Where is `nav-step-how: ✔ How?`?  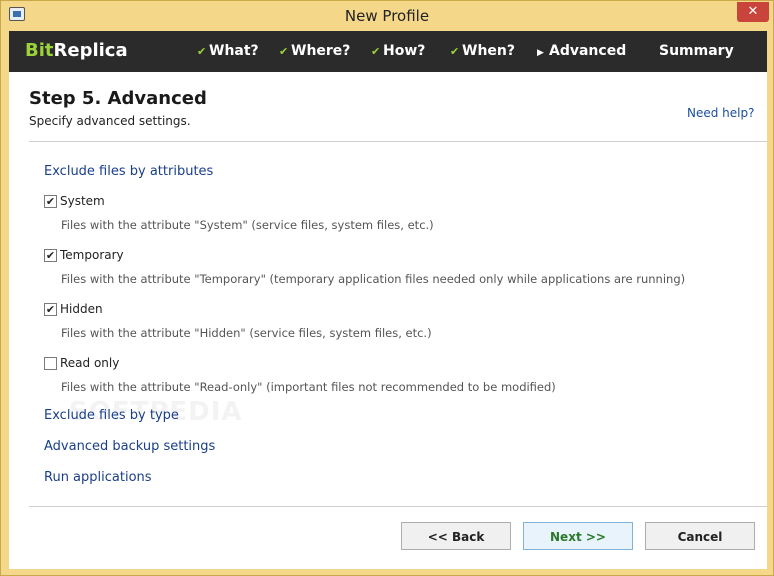 nav-step-how: ✔ How? is located at coordinates (398, 51).